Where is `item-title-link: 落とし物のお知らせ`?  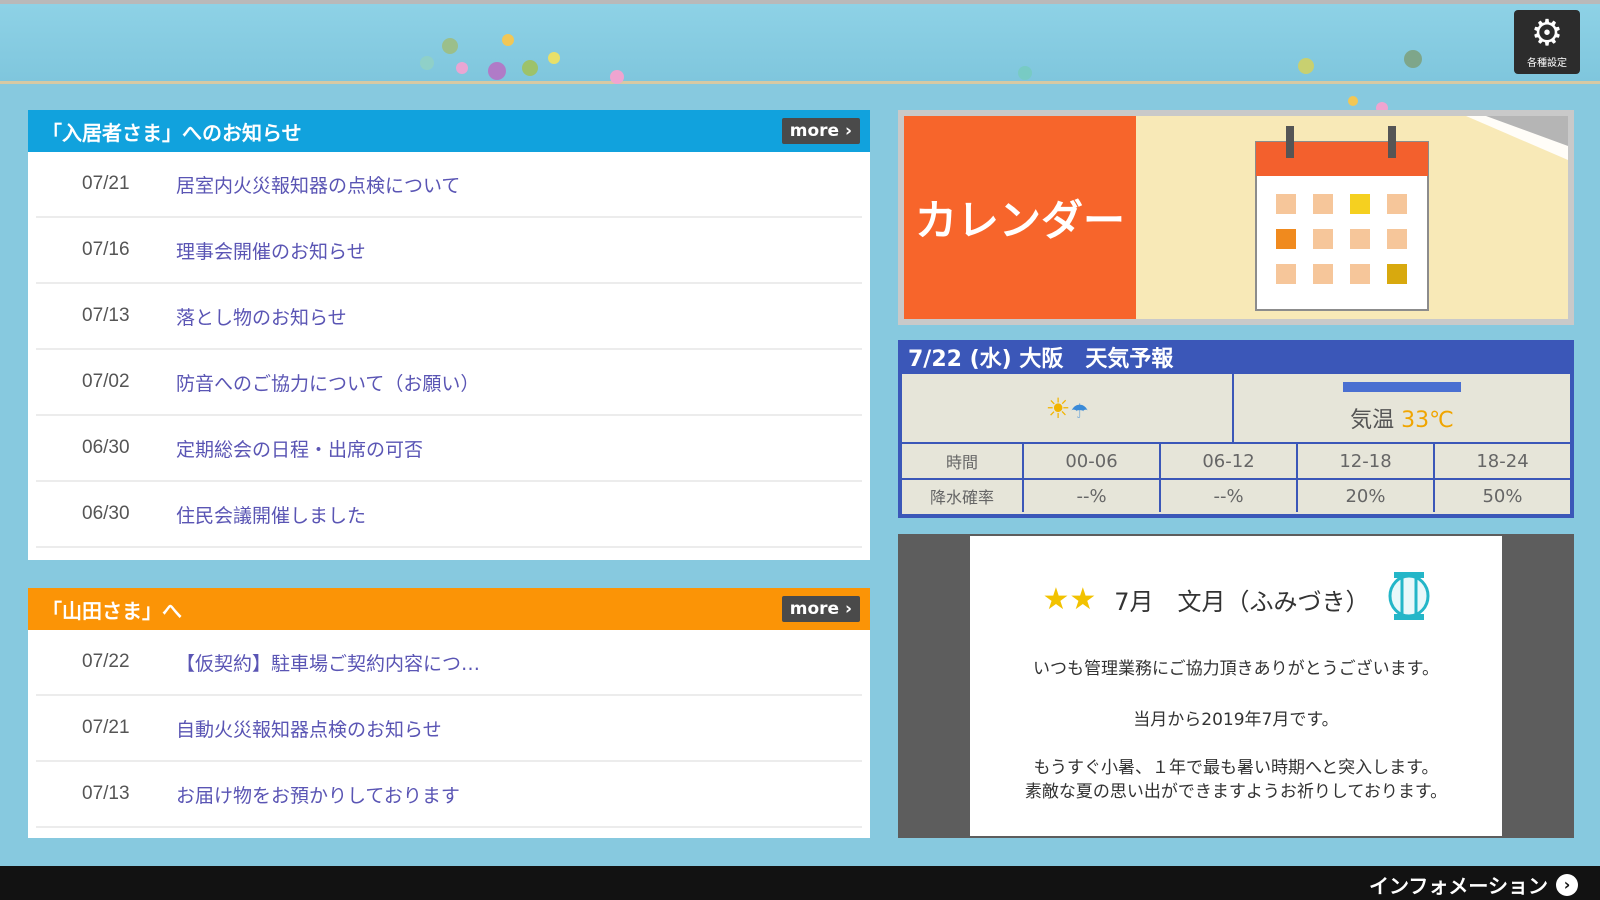
item-title-link: 落とし物のお知らせ is located at coordinates (261, 316).